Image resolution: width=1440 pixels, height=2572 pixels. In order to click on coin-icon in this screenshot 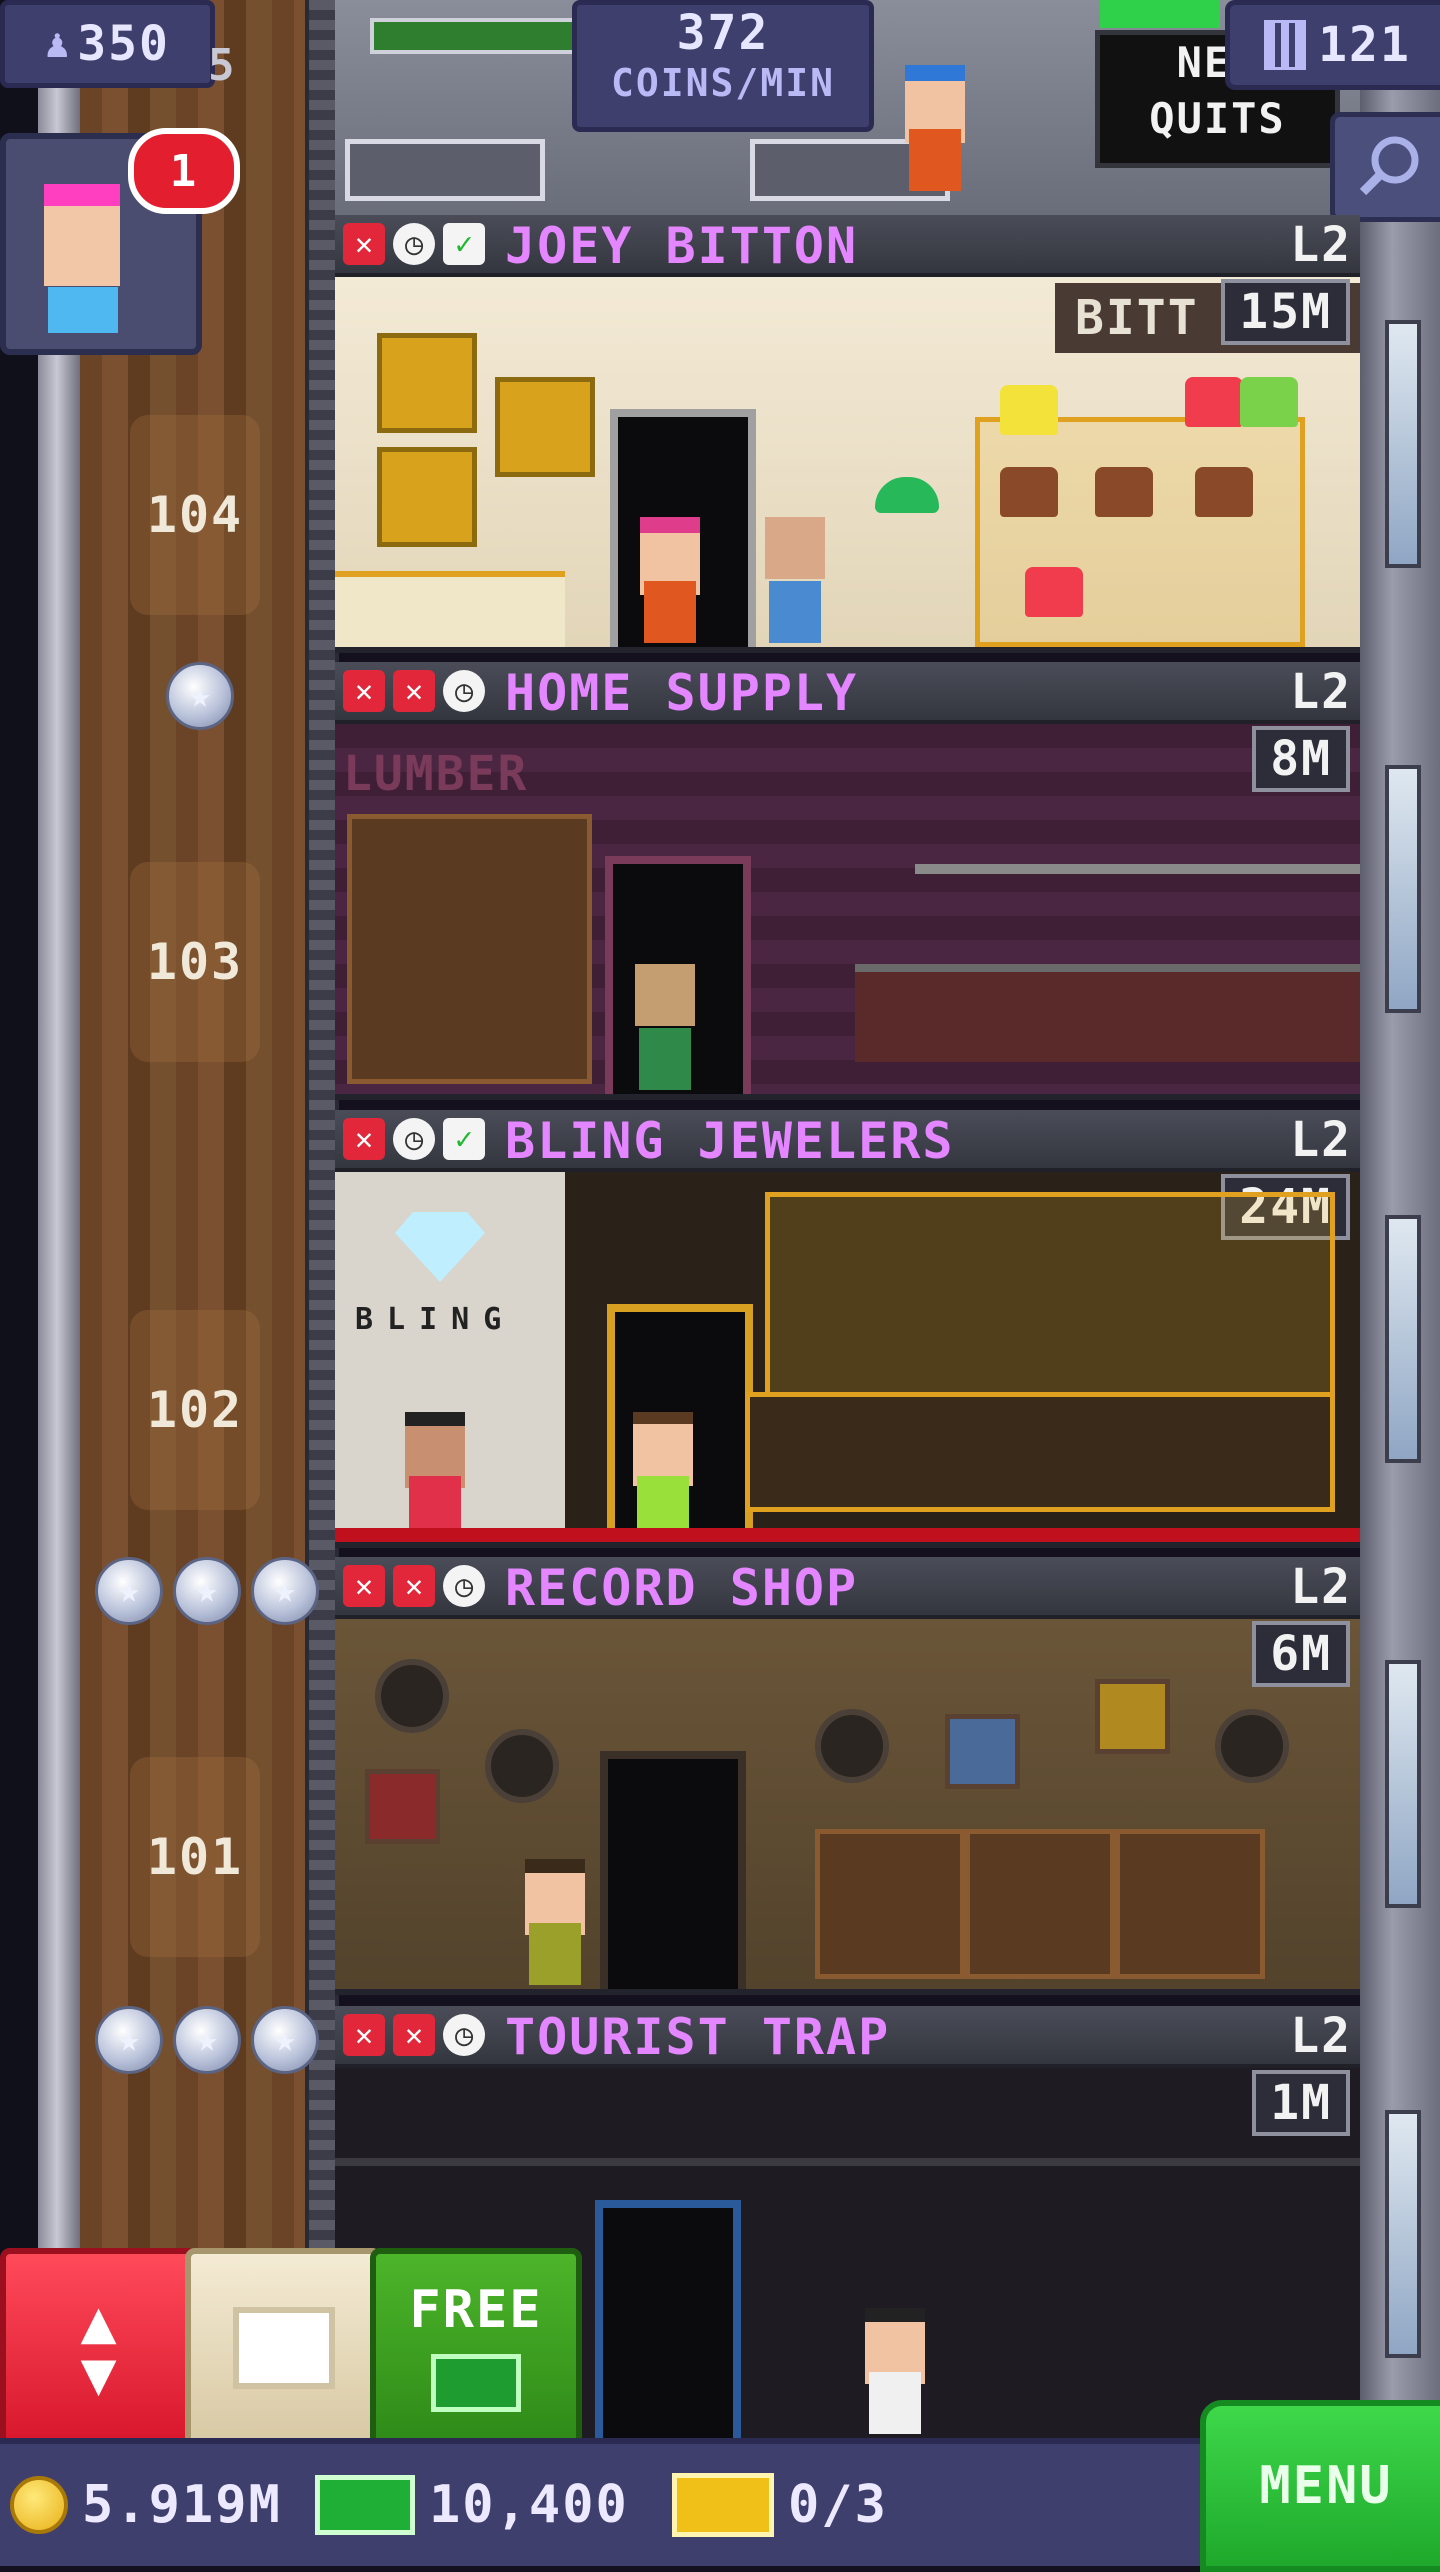, I will do `click(39, 2505)`.